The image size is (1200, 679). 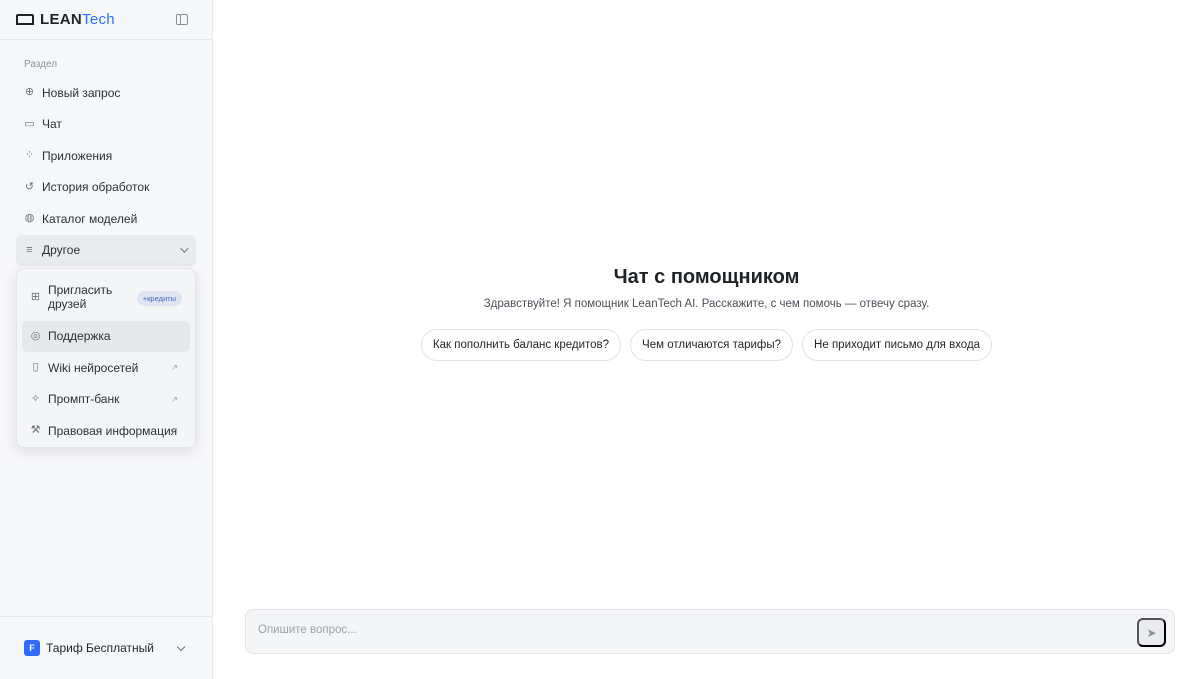 What do you see at coordinates (77, 19) in the screenshot?
I see `logo-text: LEANTech` at bounding box center [77, 19].